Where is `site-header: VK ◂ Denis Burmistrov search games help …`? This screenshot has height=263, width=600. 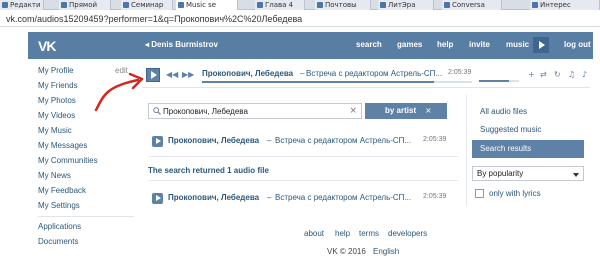 site-header: VK ◂ Denis Burmistrov search games help … is located at coordinates (310, 45).